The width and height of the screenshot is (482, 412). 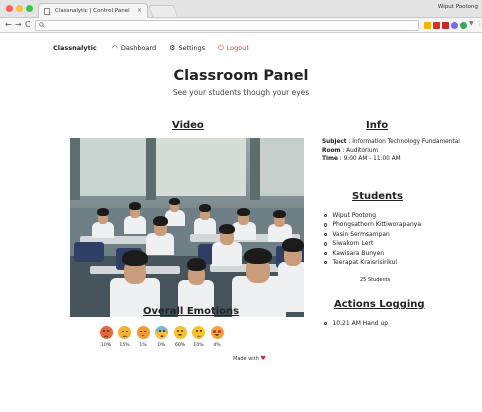 What do you see at coordinates (353, 244) in the screenshot?
I see `student-name: Siwakorn Lert` at bounding box center [353, 244].